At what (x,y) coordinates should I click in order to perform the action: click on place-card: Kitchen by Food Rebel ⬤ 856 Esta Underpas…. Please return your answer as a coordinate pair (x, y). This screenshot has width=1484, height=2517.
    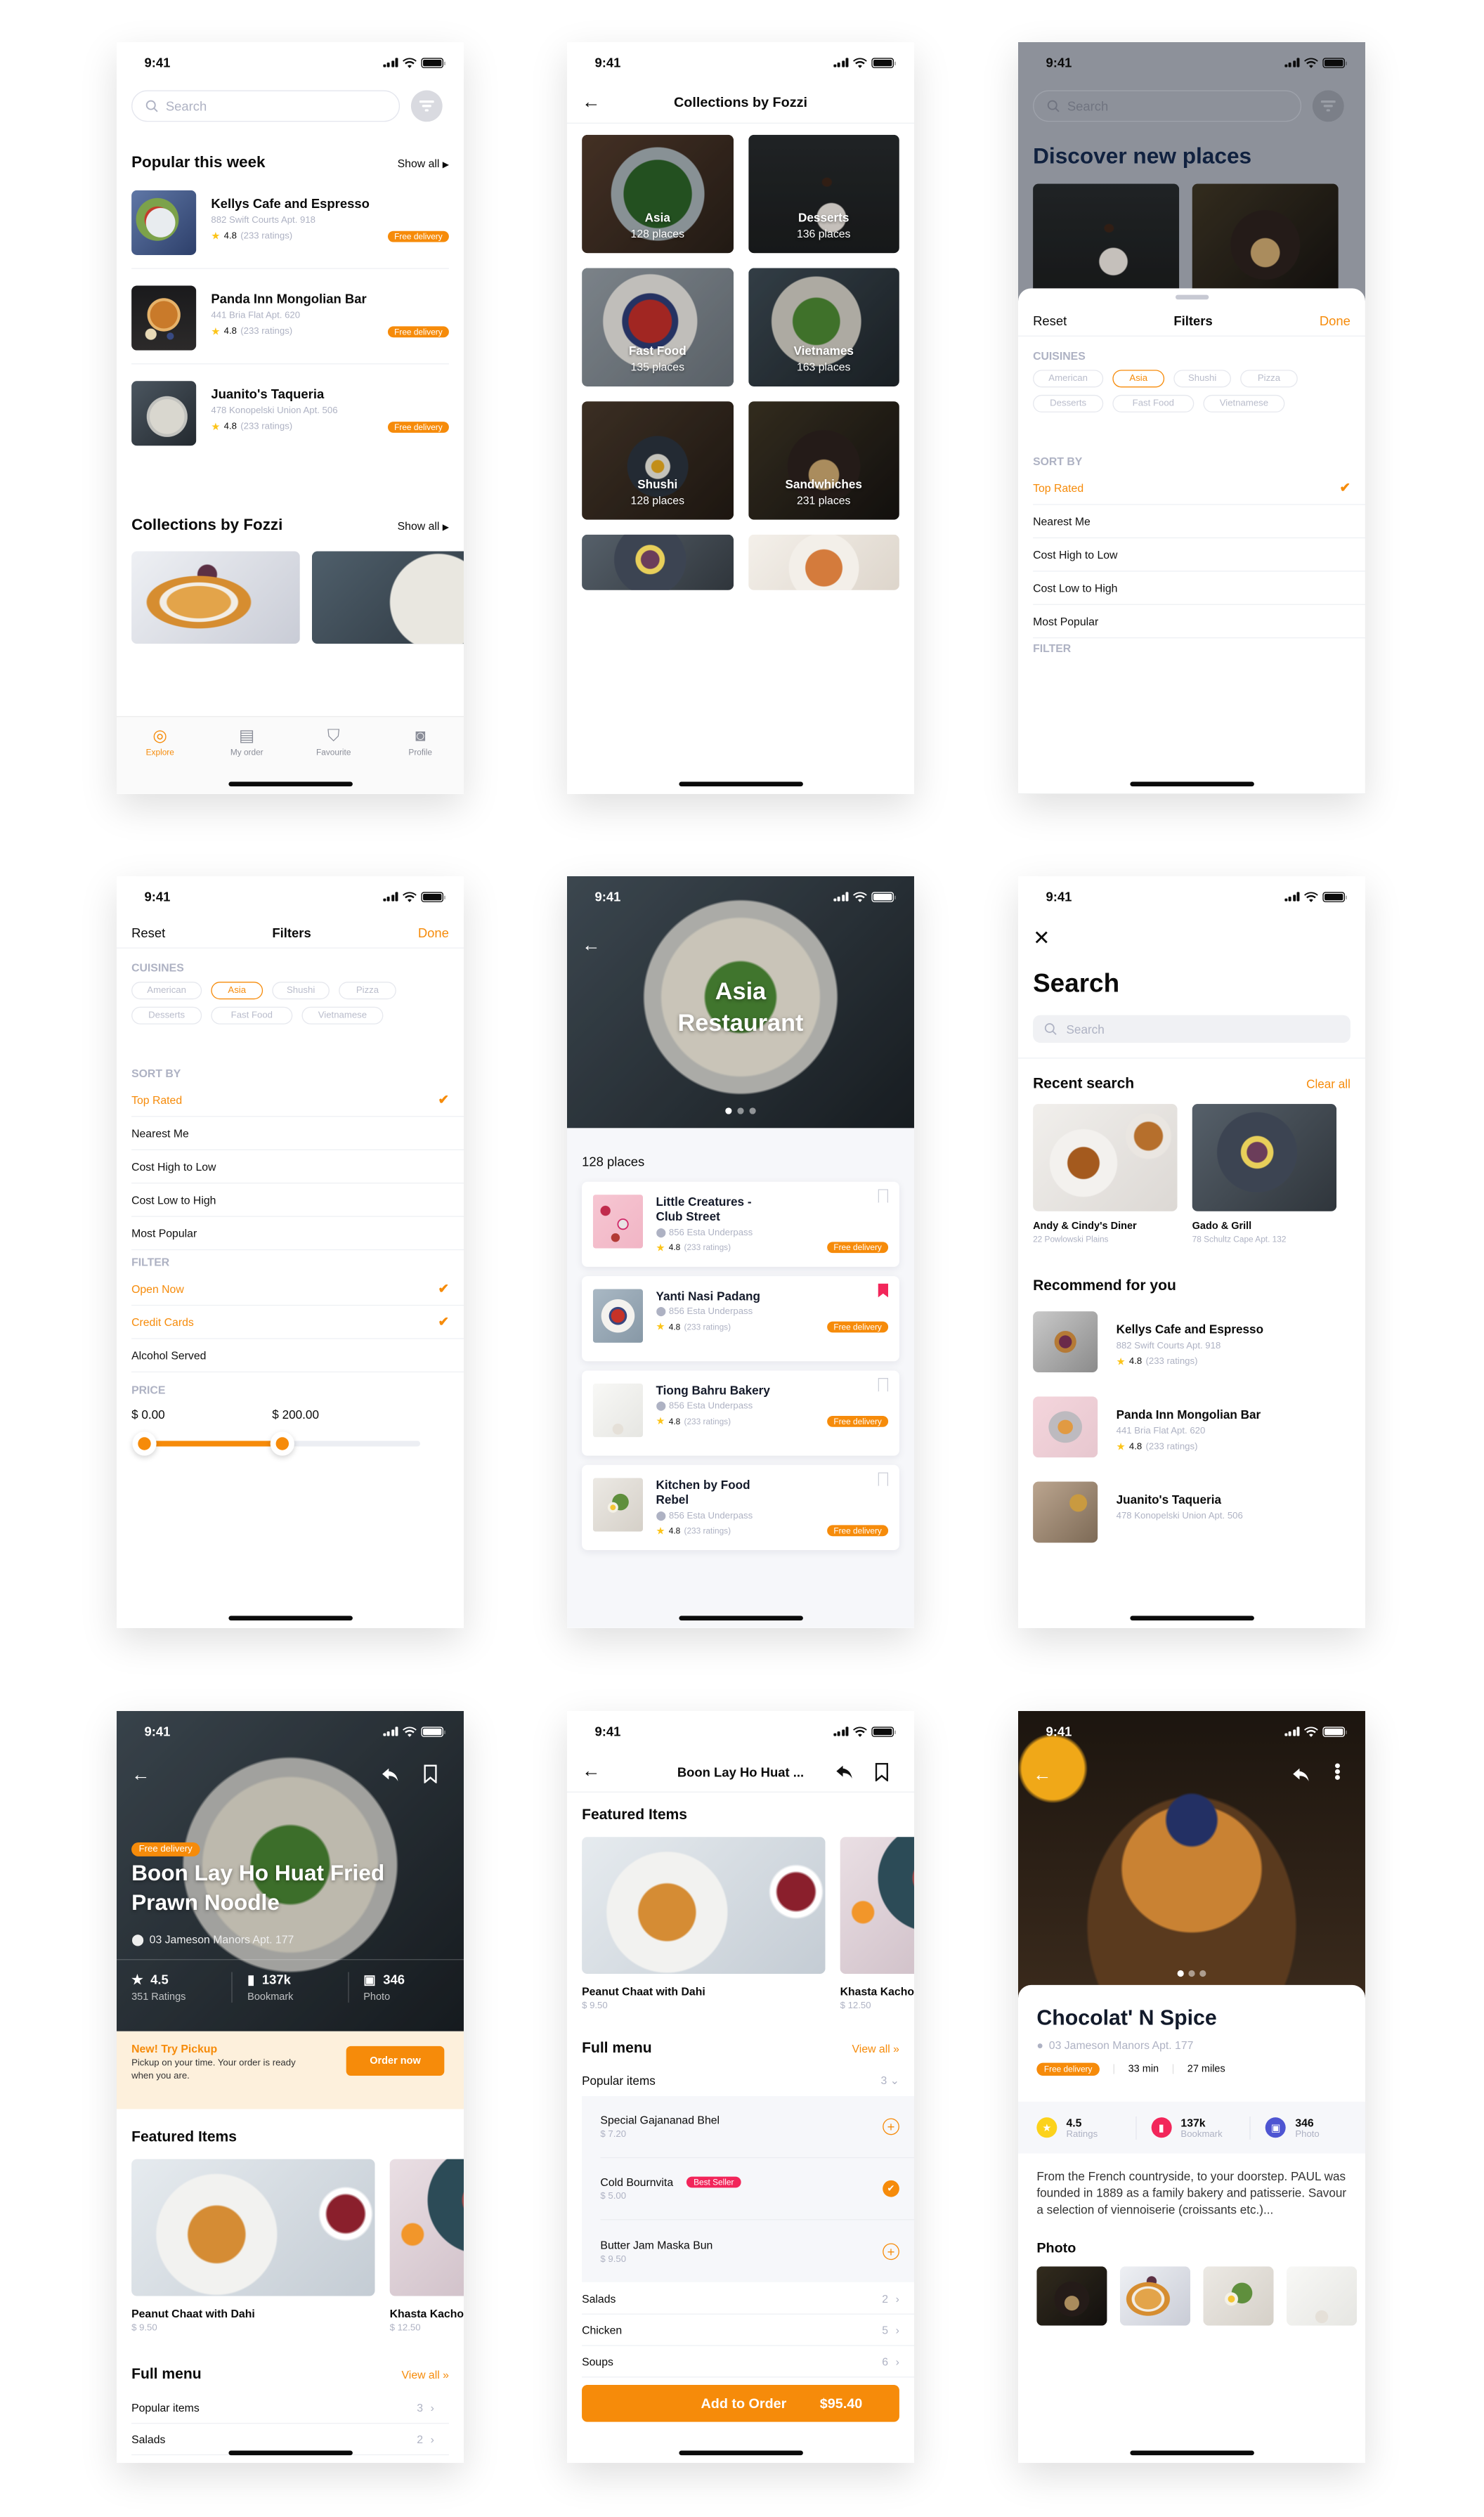
    Looking at the image, I should click on (740, 1507).